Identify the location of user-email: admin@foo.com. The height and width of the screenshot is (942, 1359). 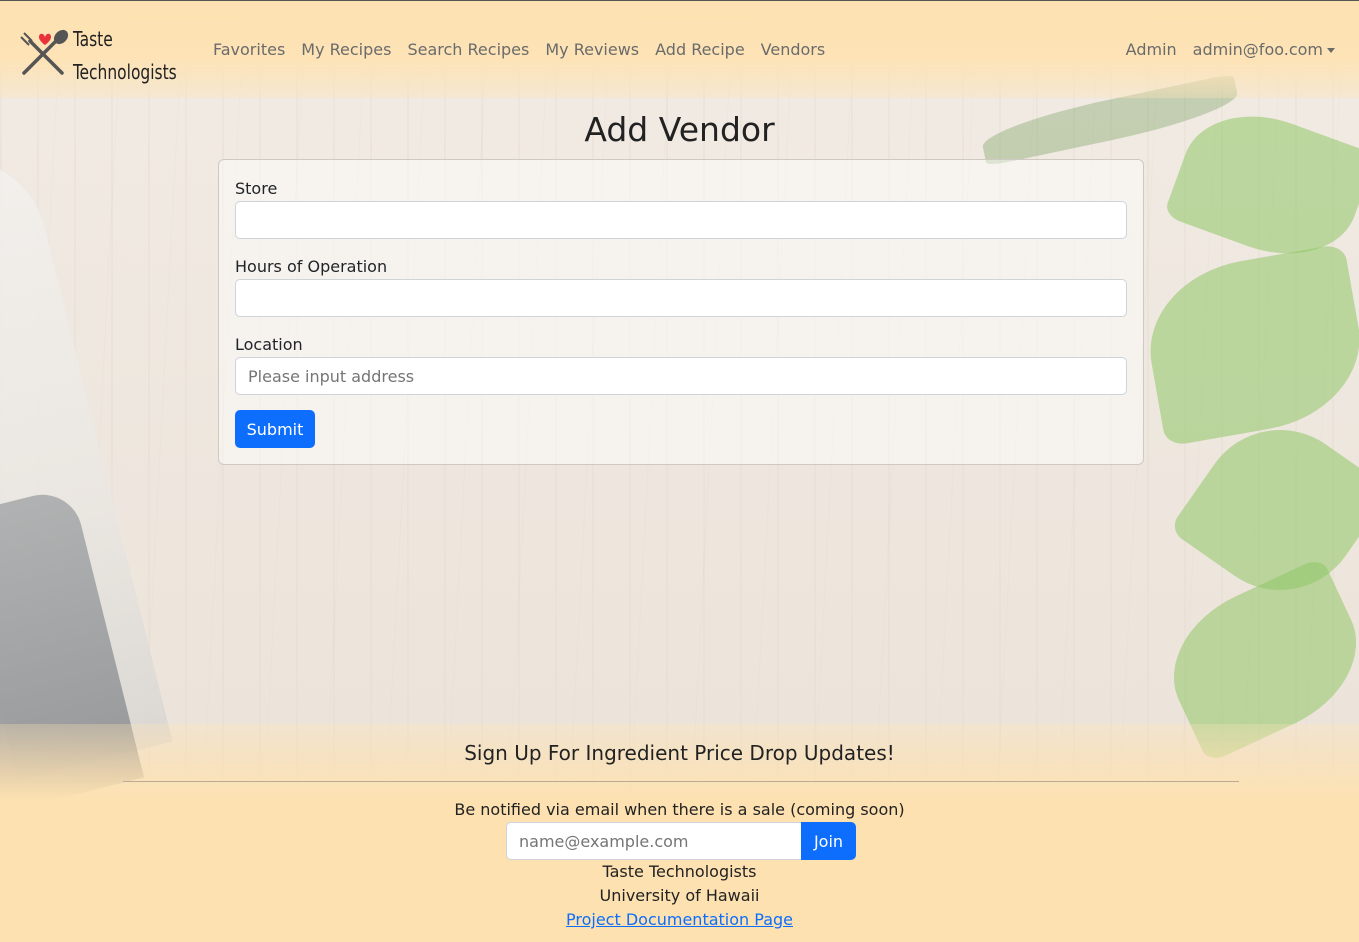
(1257, 49).